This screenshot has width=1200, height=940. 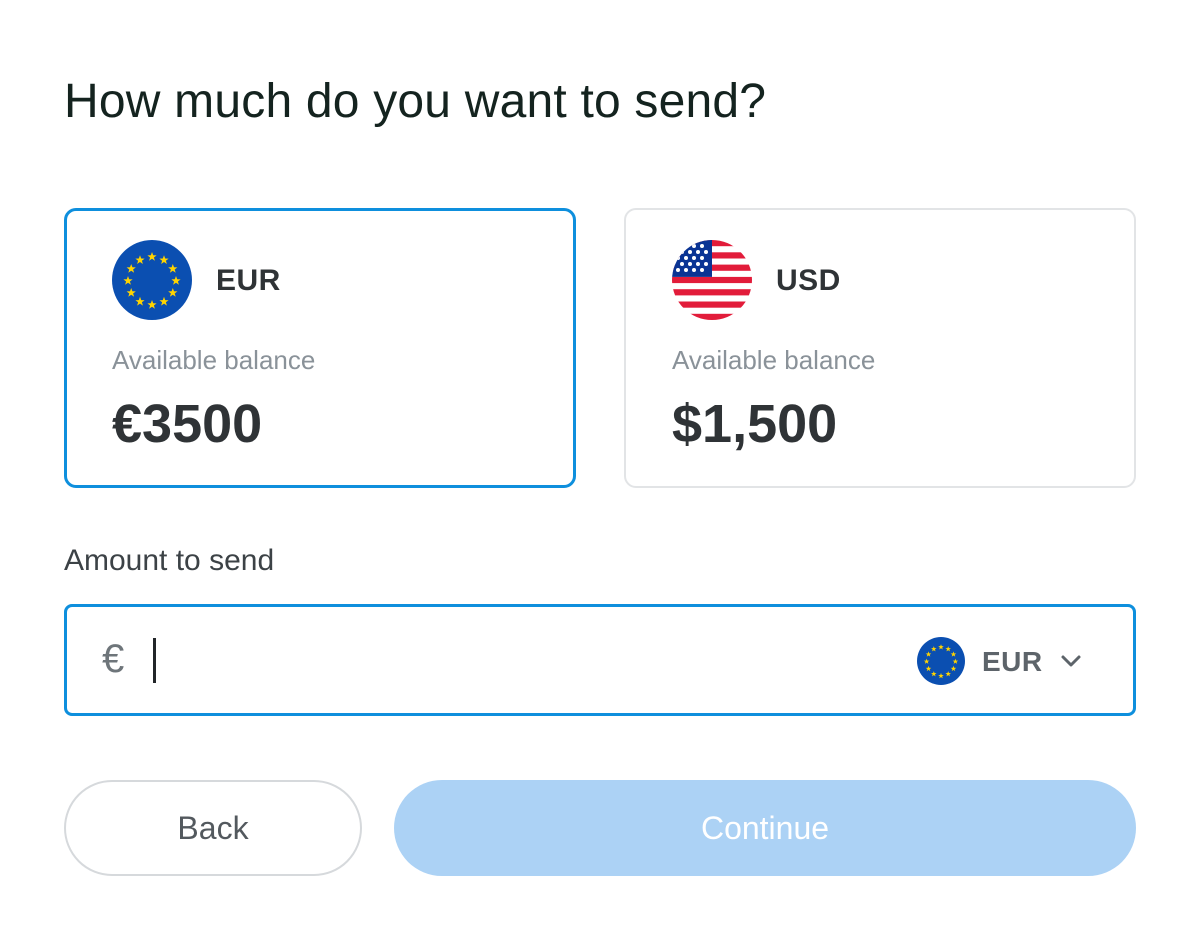 What do you see at coordinates (248, 280) in the screenshot?
I see `account-currency-code: EUR` at bounding box center [248, 280].